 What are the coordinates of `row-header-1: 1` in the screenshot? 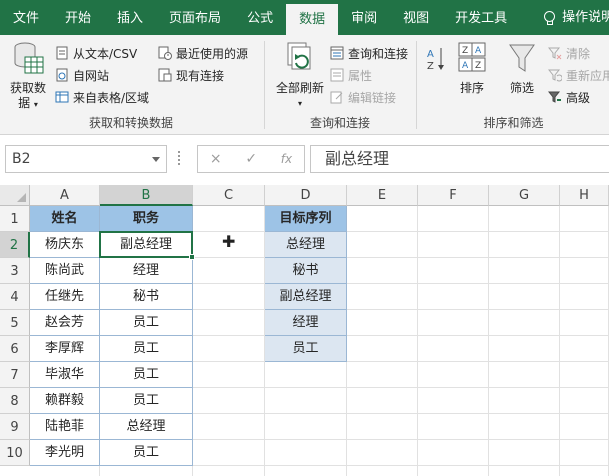 It's located at (15, 219).